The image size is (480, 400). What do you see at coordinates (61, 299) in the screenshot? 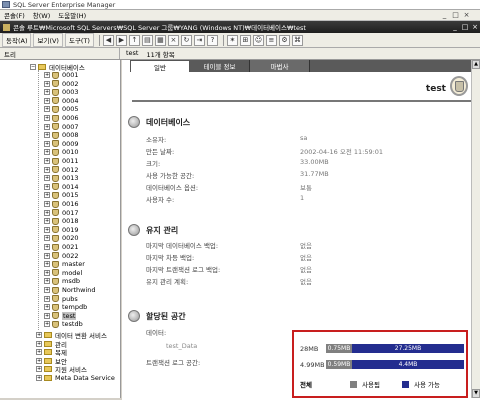
I see `tree-item-db: + pubs` at bounding box center [61, 299].